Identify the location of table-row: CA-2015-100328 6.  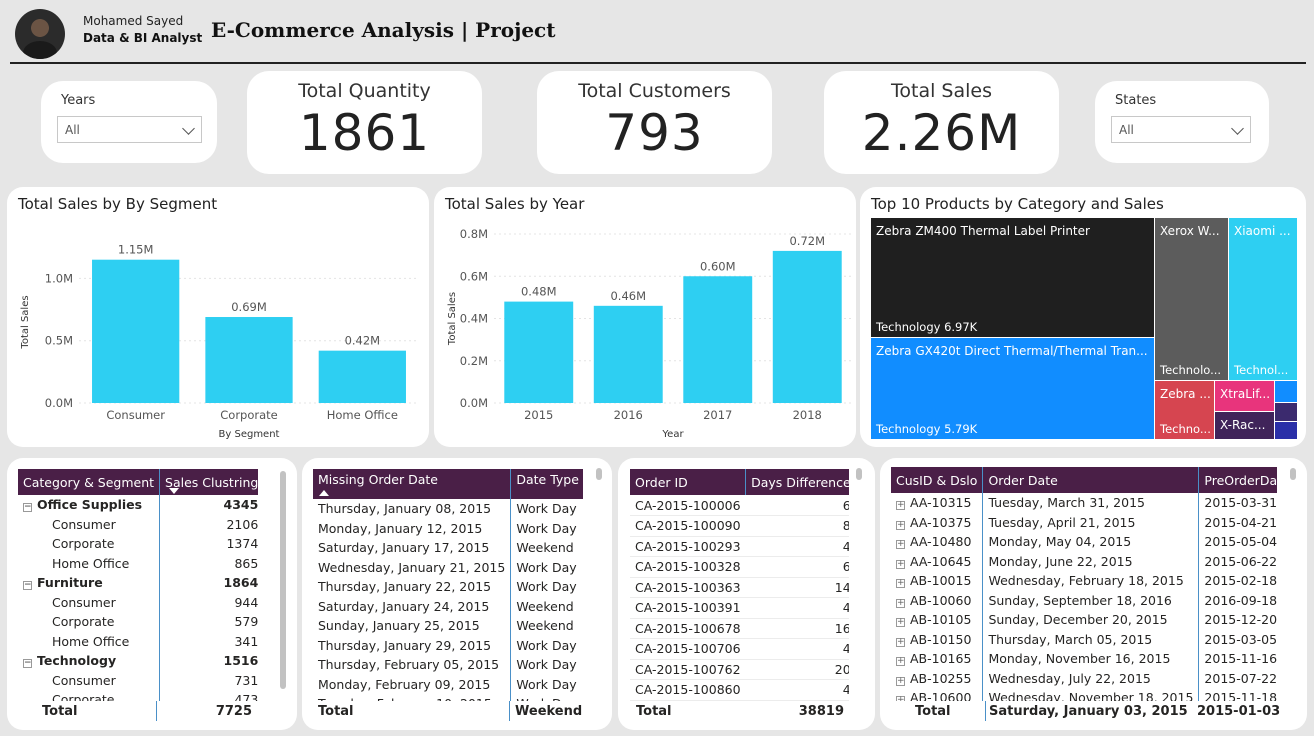
(739, 567).